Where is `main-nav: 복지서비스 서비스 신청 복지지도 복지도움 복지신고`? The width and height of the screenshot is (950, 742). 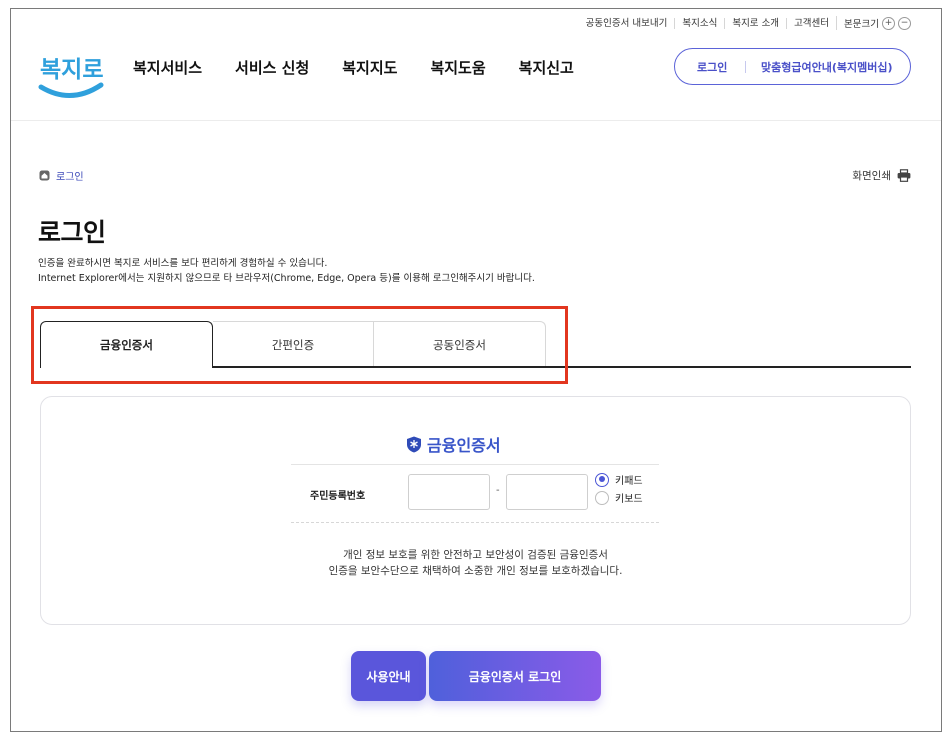
main-nav: 복지서비스 서비스 신청 복지지도 복지도움 복지신고 is located at coordinates (353, 67).